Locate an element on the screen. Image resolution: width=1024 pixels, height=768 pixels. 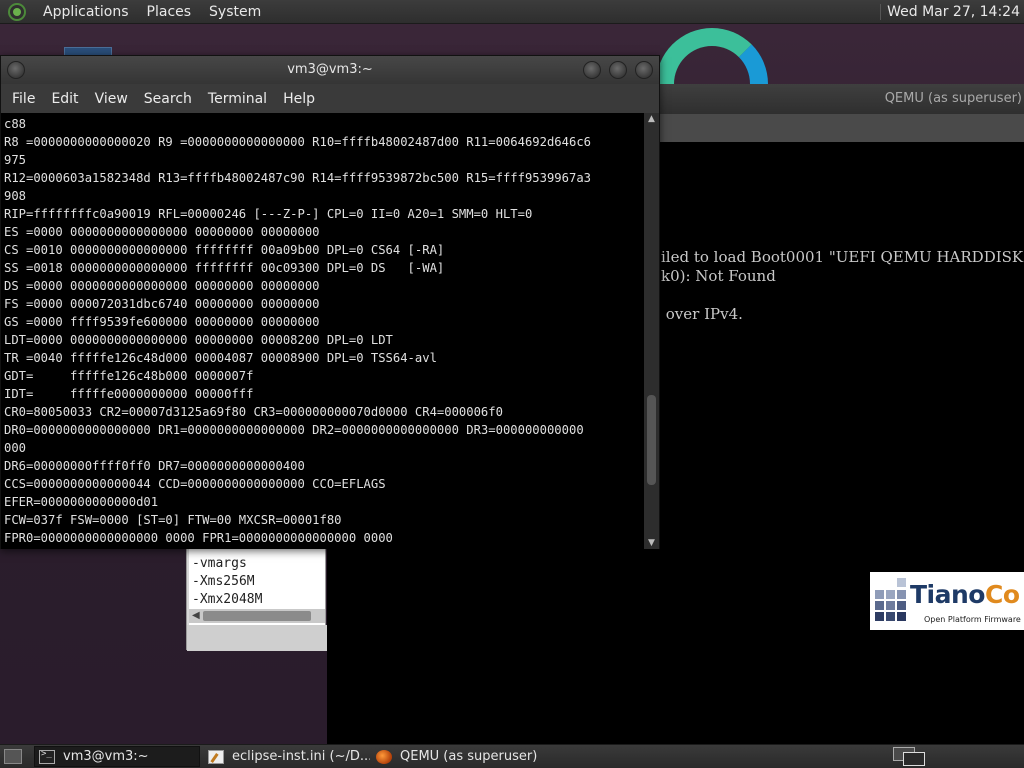
tianocore-tagline: Open Platform Firmware Dev is located at coordinates (974, 619).